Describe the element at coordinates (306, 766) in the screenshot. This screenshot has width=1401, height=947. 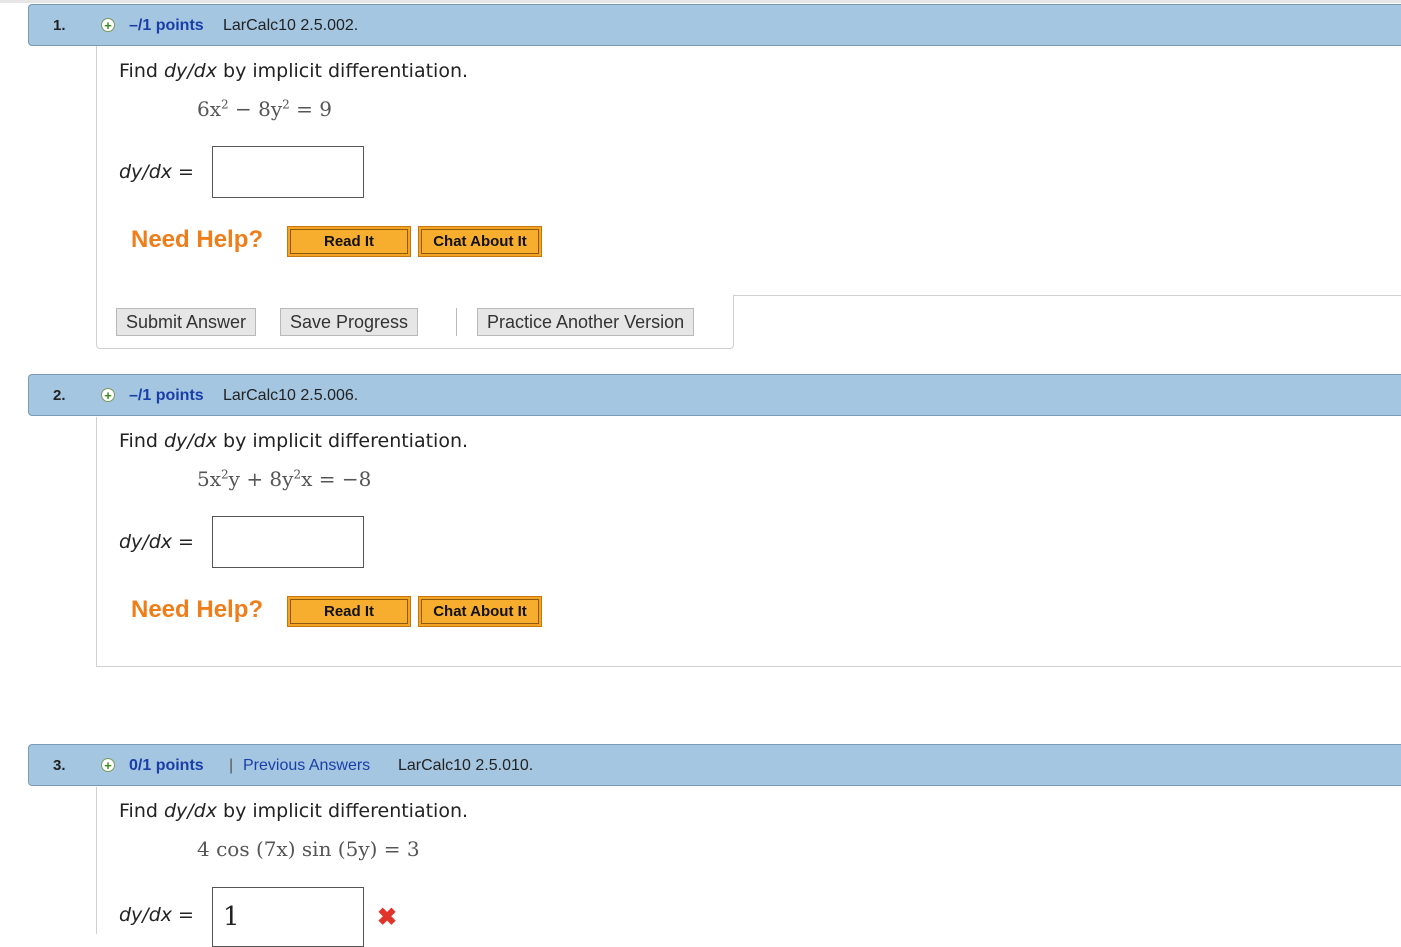
I see `previous-answers-link: Previous Answers` at that location.